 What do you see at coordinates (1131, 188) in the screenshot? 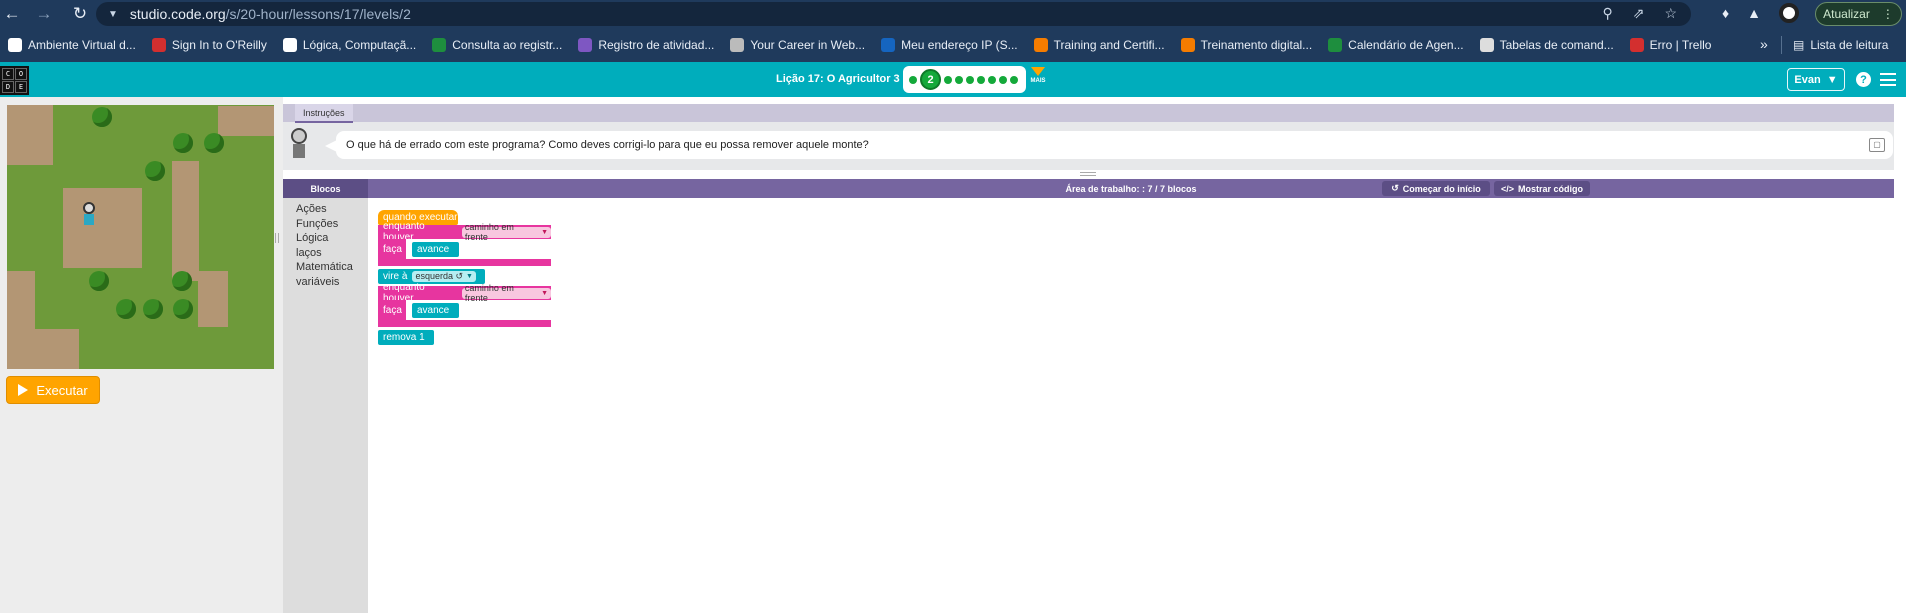
I see `workspace-title: Área de trabalho: : 7 / 7 blocos` at bounding box center [1131, 188].